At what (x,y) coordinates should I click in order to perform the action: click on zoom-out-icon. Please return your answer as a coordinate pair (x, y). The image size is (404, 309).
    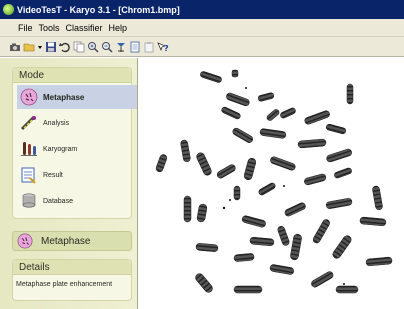
    Looking at the image, I should click on (107, 47).